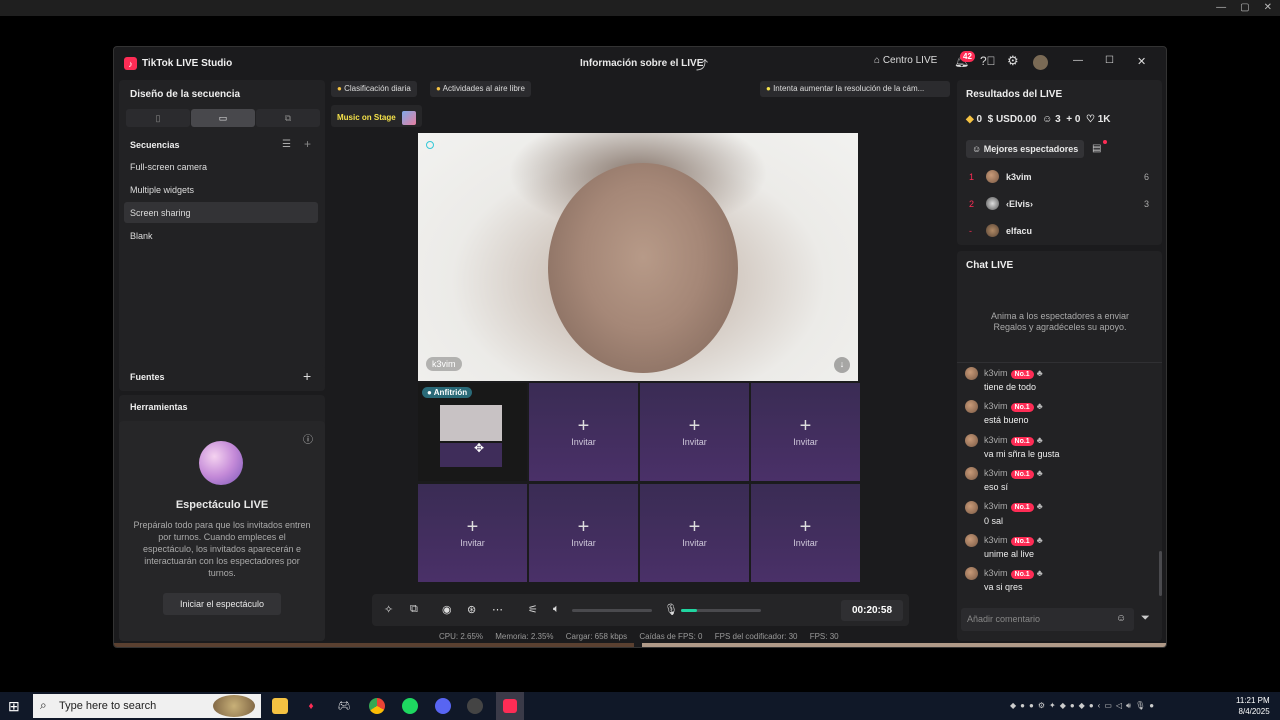 This screenshot has width=1280, height=720. I want to click on usd-earnings: USD0.00, so click(1016, 119).